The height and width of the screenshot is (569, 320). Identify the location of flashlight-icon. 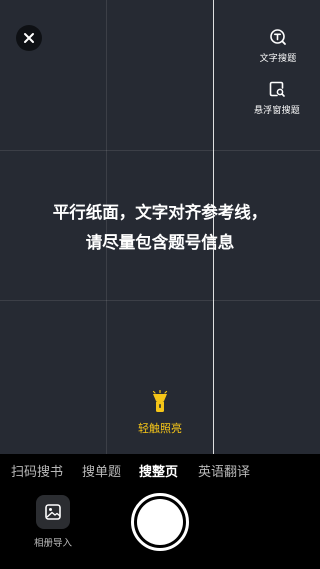
(160, 401).